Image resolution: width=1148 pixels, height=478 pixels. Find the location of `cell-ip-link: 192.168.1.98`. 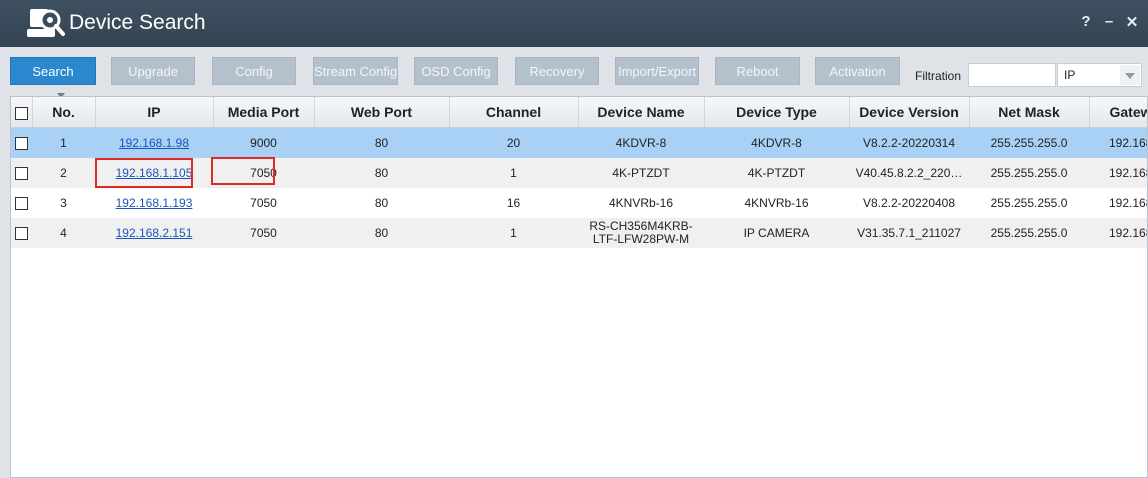

cell-ip-link: 192.168.1.98 is located at coordinates (154, 143).